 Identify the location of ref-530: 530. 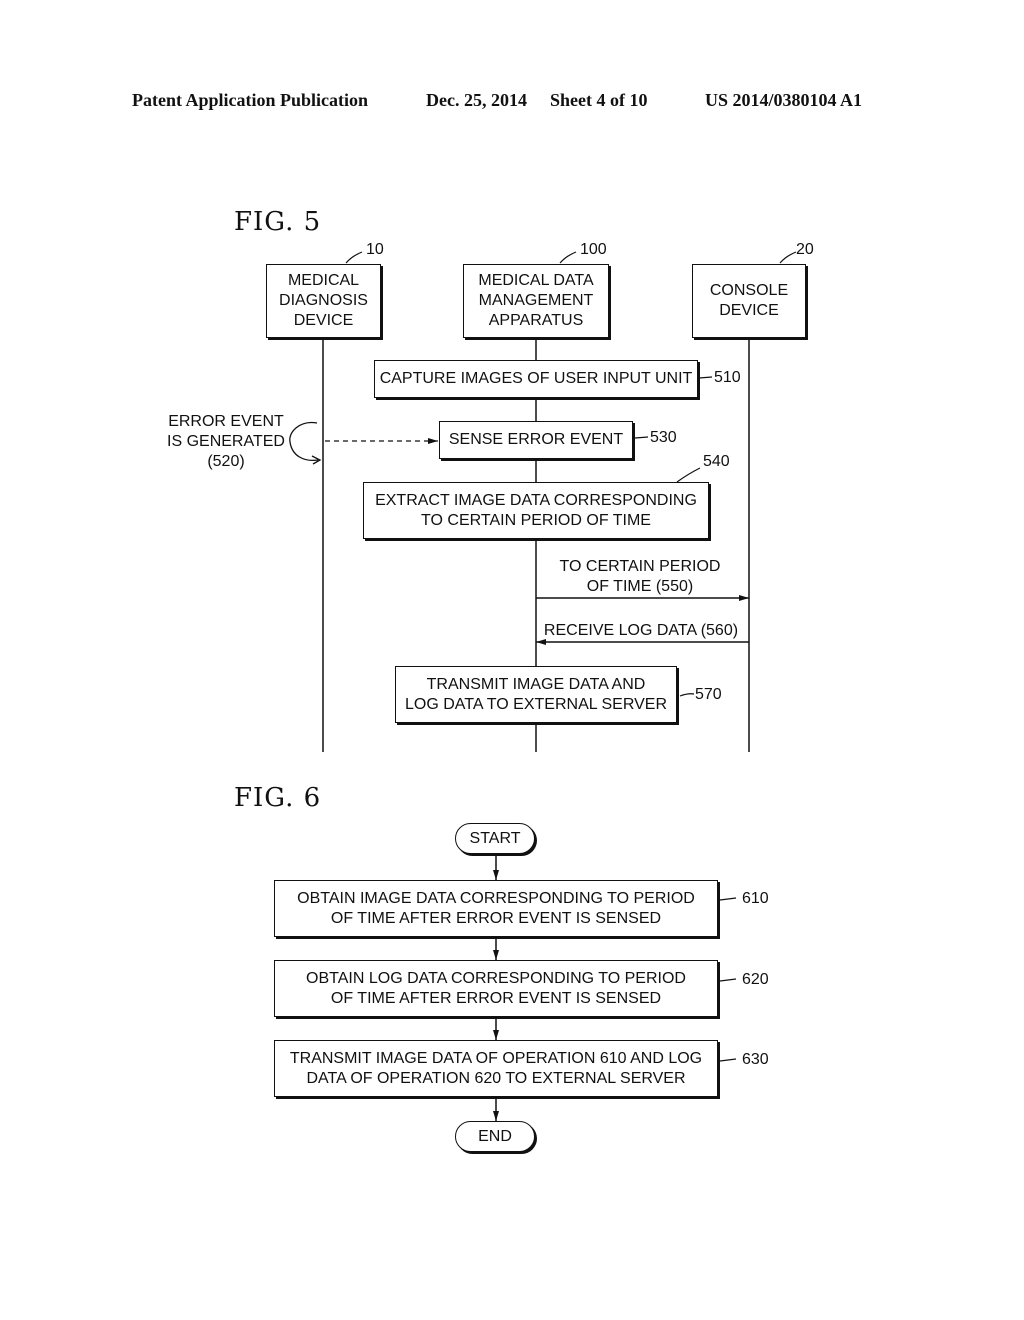
(663, 437).